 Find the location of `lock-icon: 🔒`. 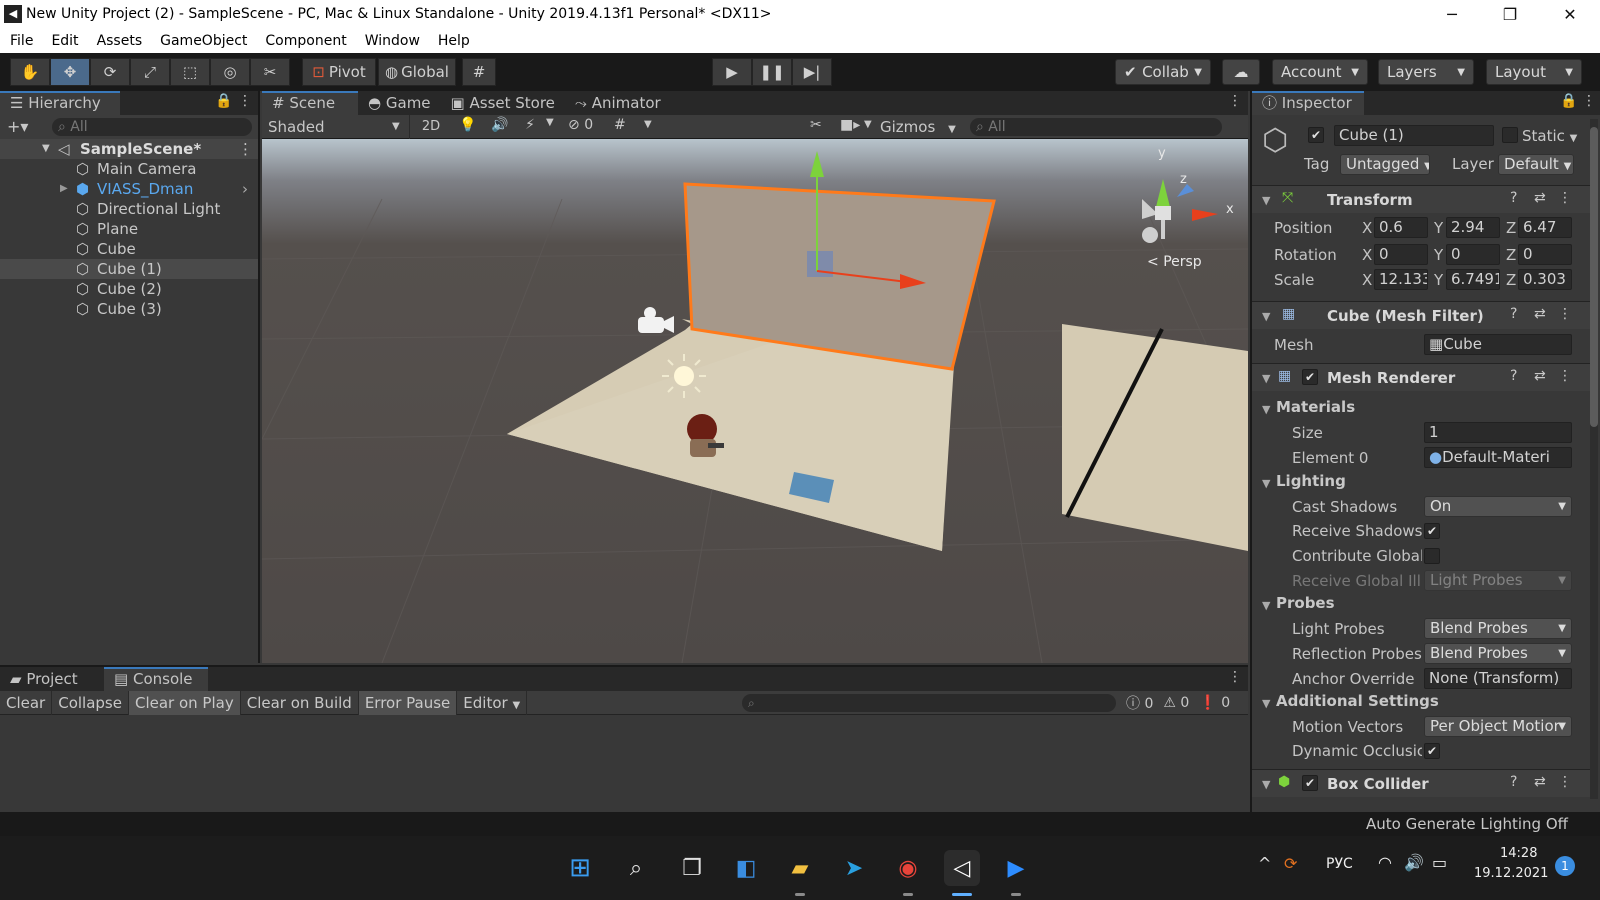

lock-icon: 🔒 is located at coordinates (1568, 101).